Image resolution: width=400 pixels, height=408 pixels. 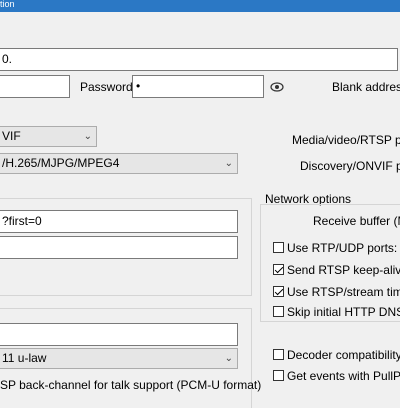 I want to click on send-rtsp-keepalives-checkbox: Send RTSP keep-alives, so click(x=336, y=270).